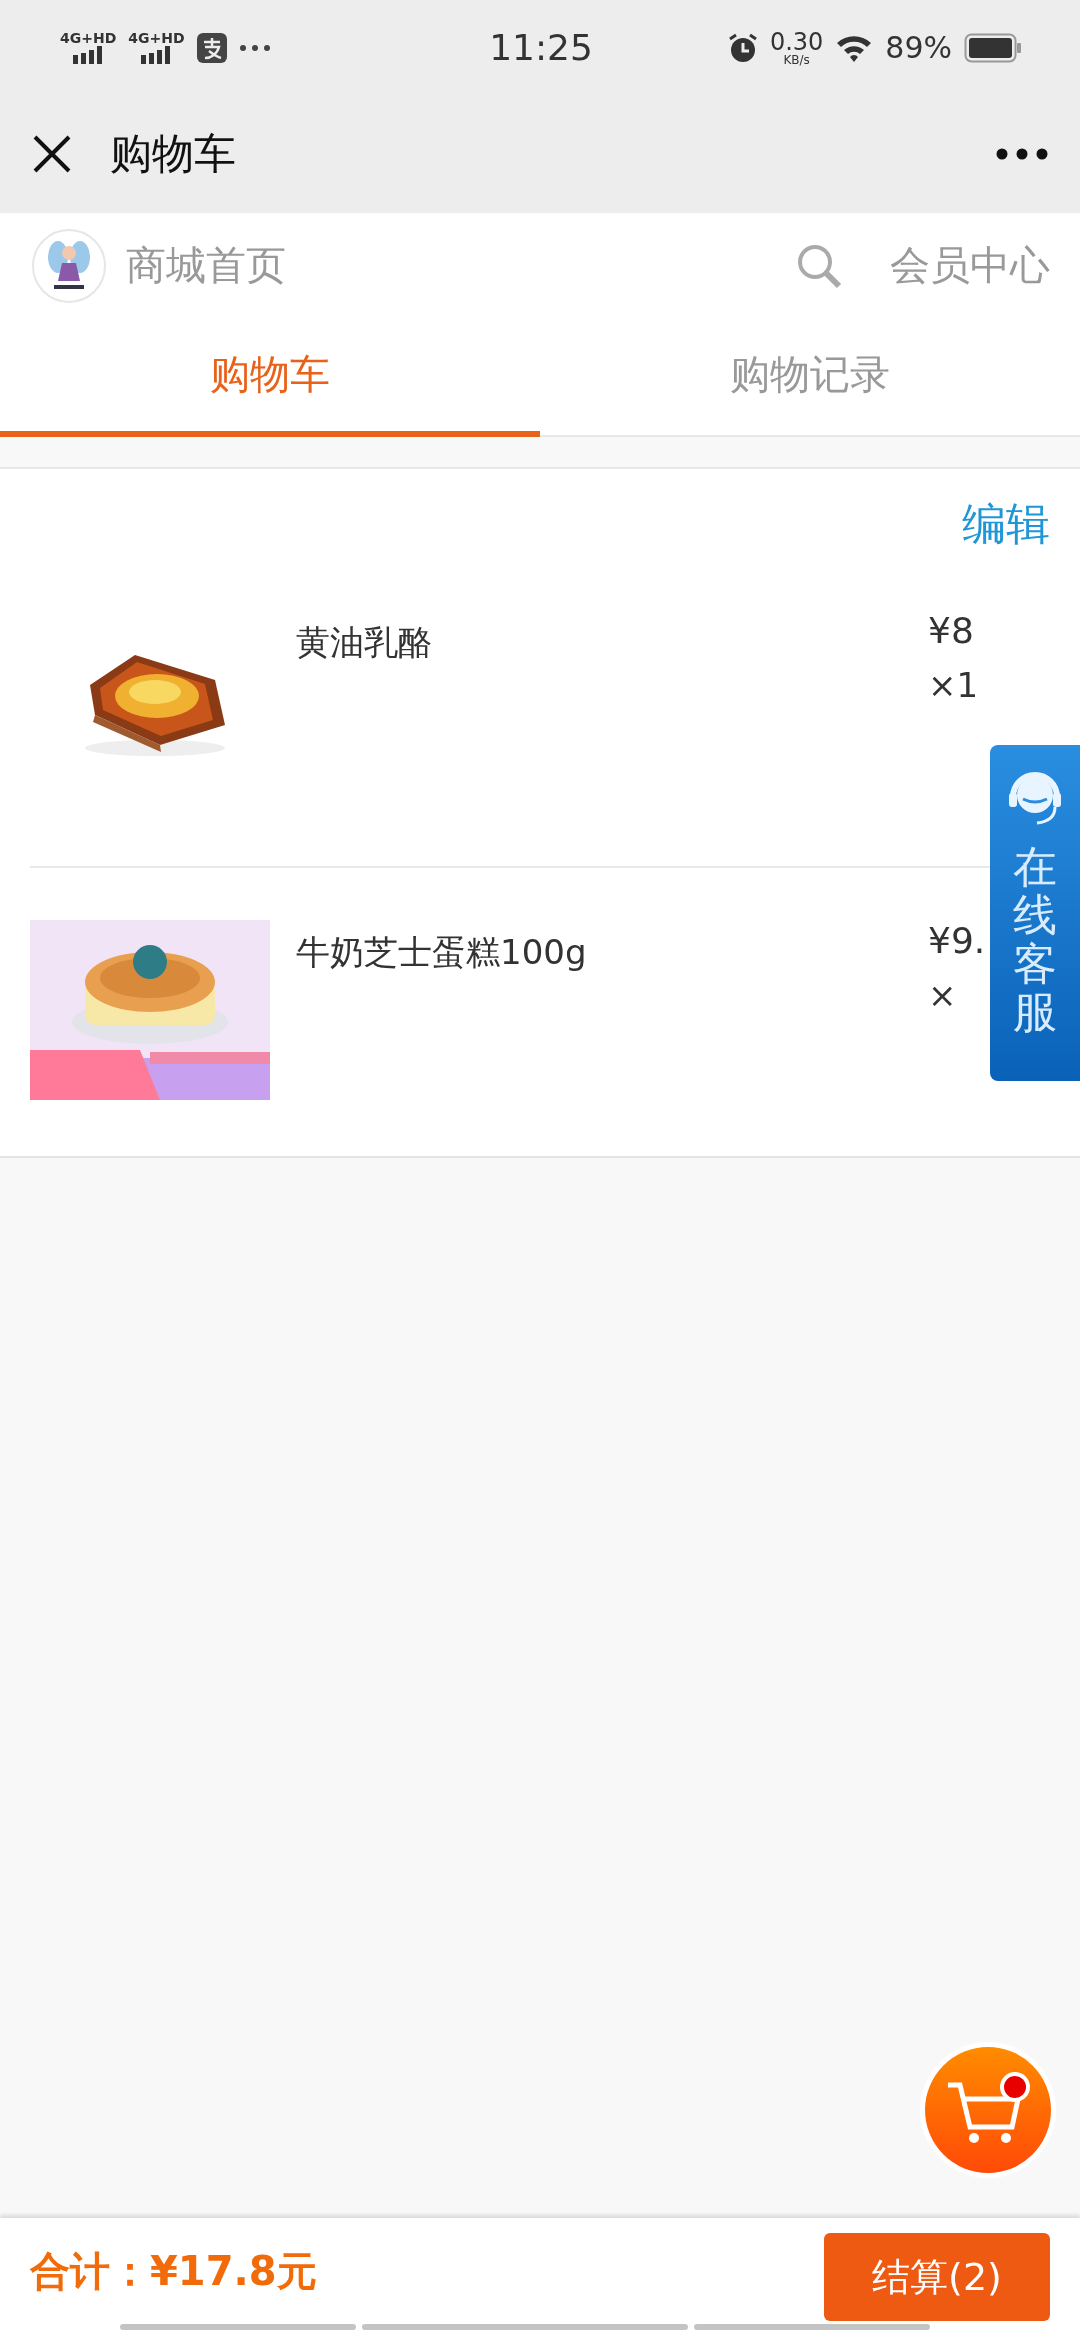 The image size is (1080, 2340). Describe the element at coordinates (796, 59) in the screenshot. I see `speed-unit: KB/s` at that location.